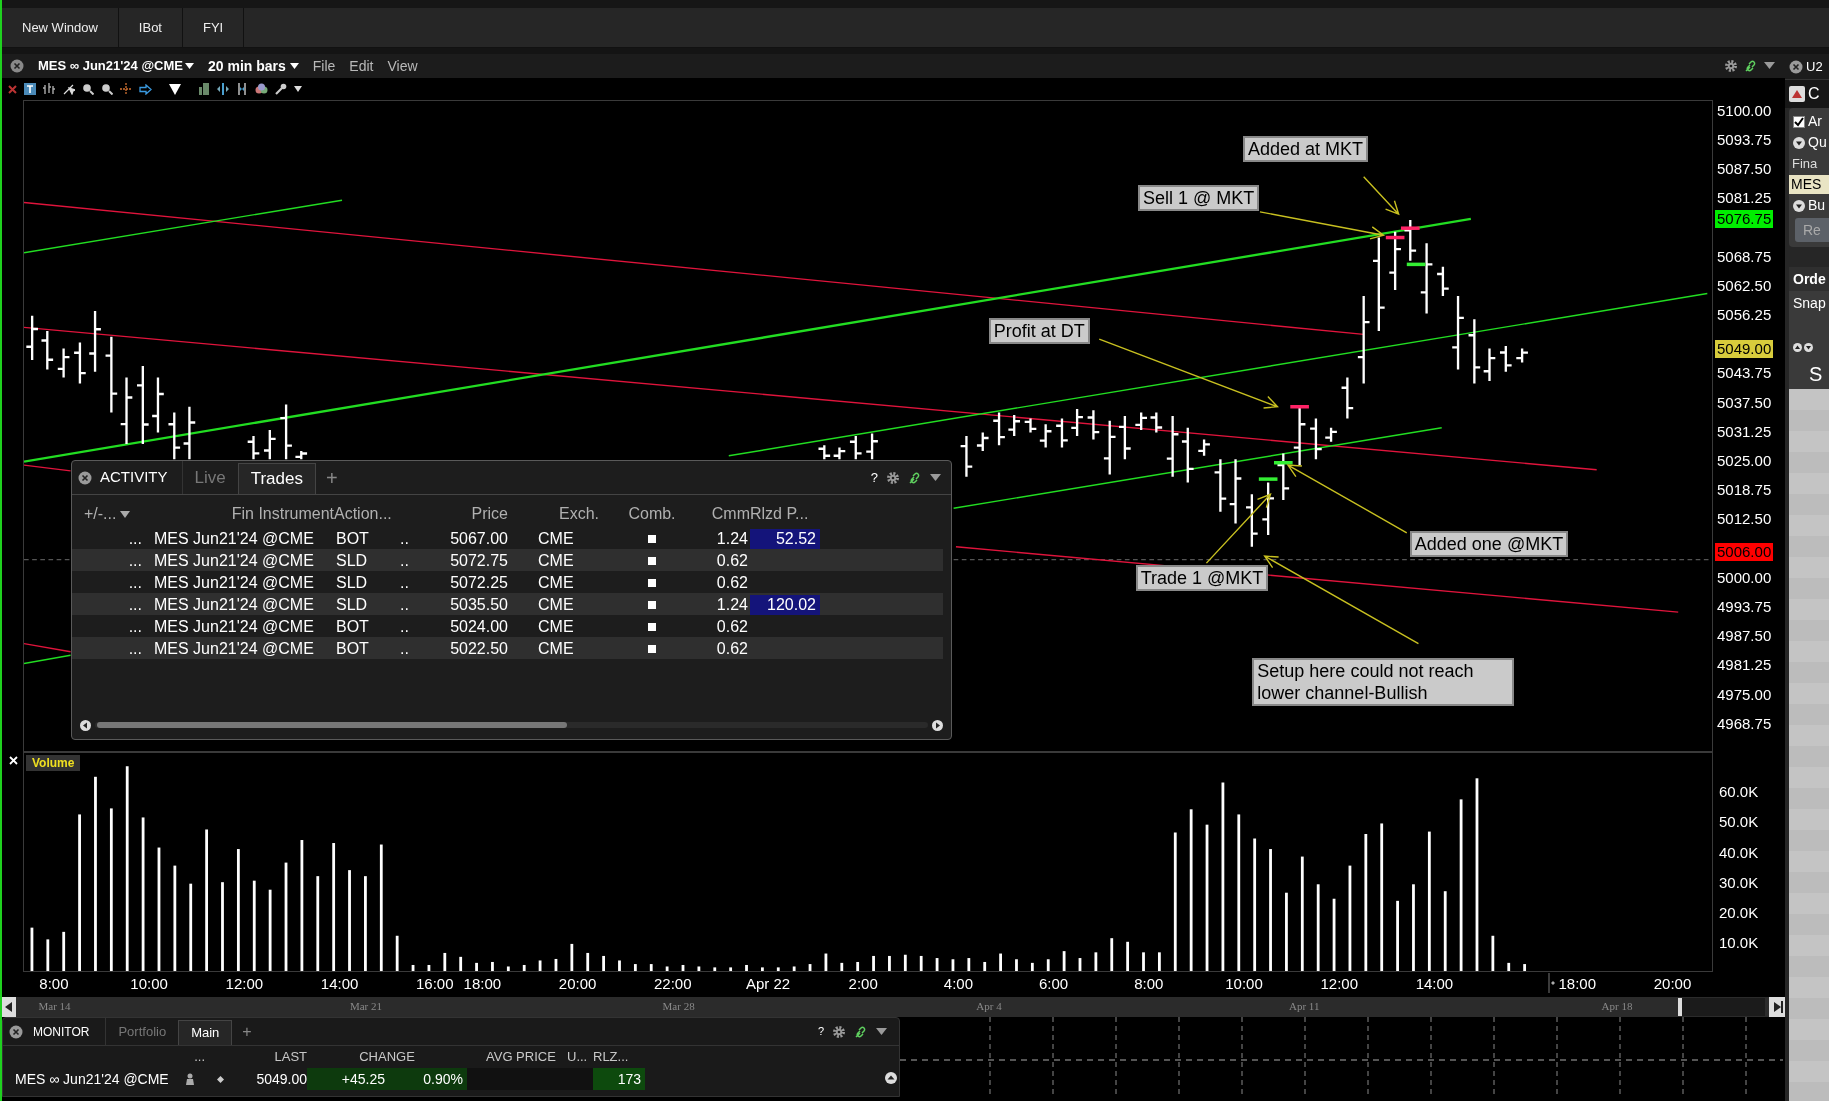  Describe the element at coordinates (404, 539) in the screenshot. I see `table-cell-text: ..` at that location.